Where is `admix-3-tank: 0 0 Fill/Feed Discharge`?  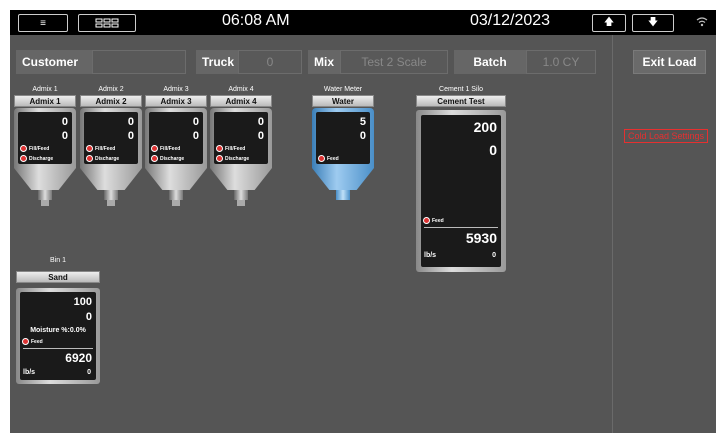
admix-3-tank: 0 0 Fill/Feed Discharge is located at coordinates (176, 158).